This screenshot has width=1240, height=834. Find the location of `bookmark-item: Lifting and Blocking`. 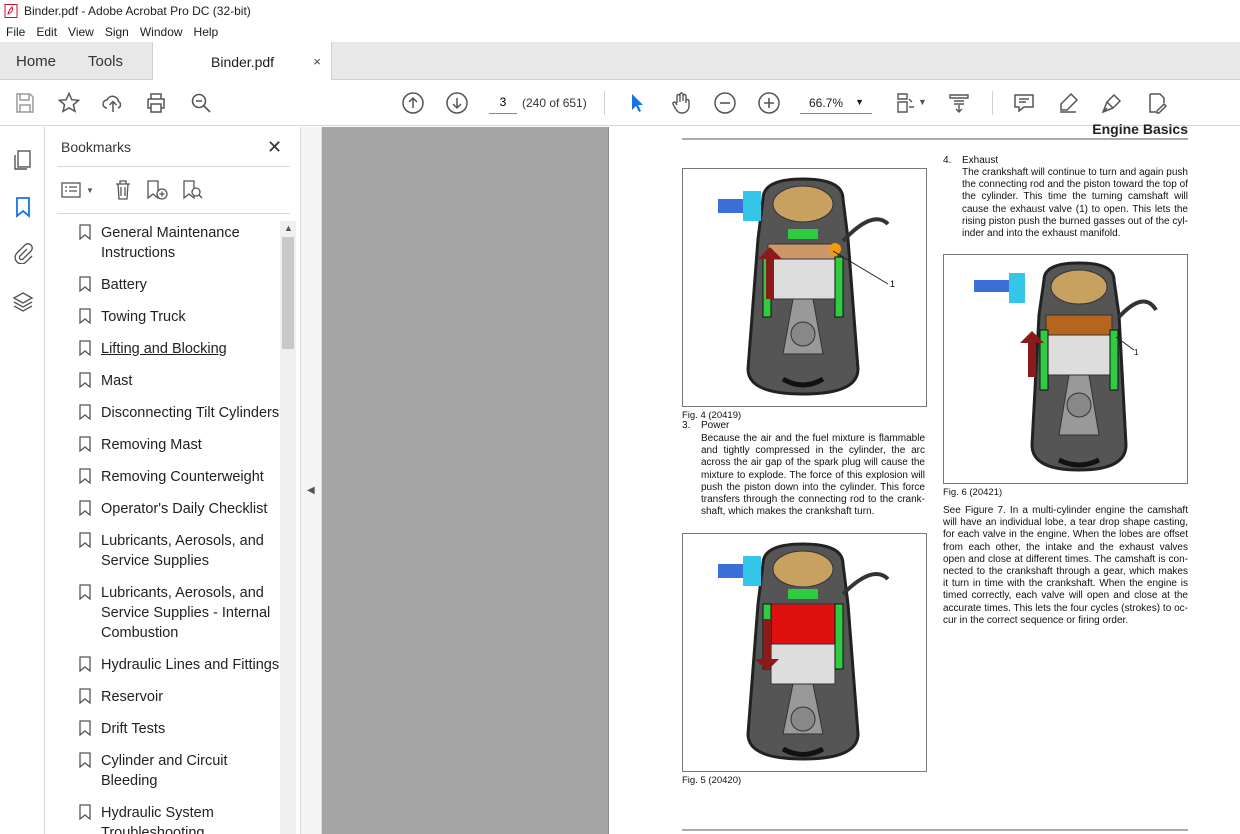

bookmark-item: Lifting and Blocking is located at coordinates (163, 349).